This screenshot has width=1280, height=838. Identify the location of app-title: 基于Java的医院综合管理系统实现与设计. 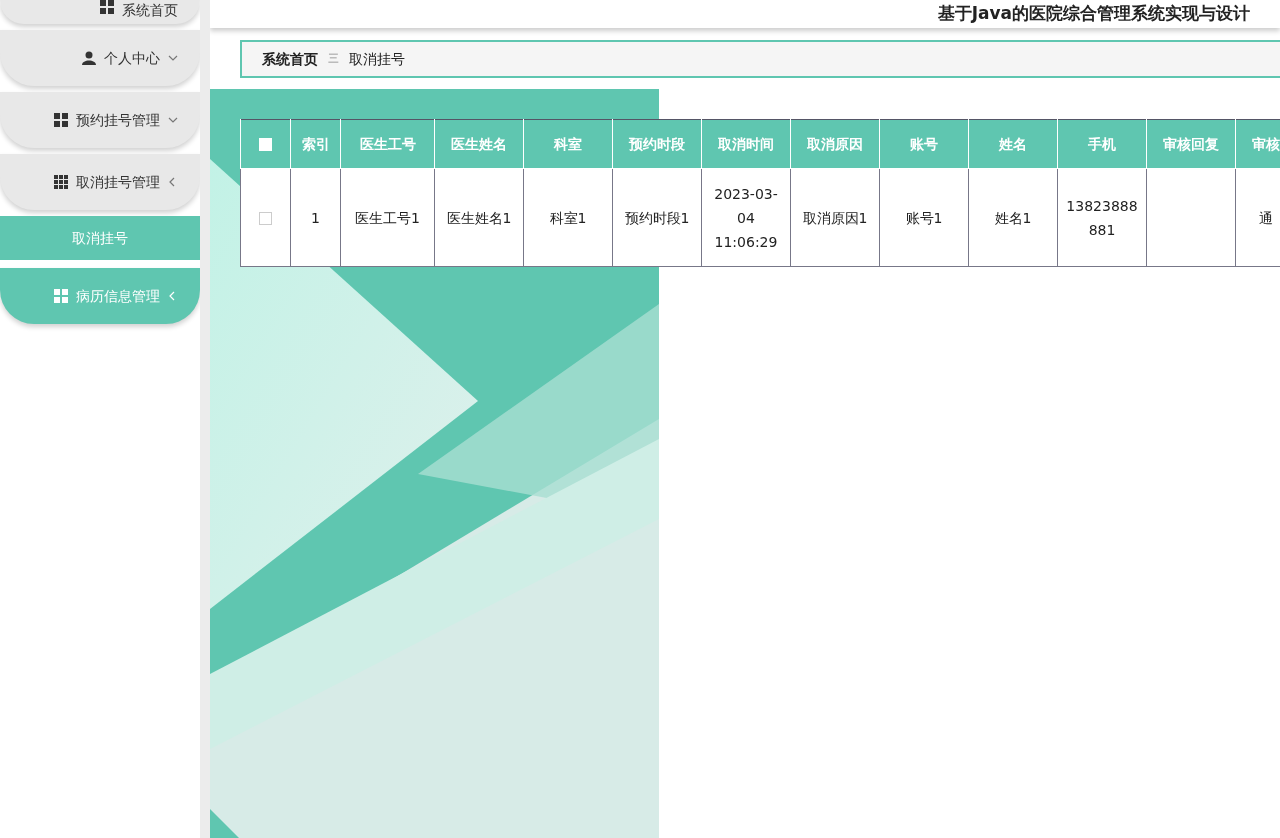
(1093, 14).